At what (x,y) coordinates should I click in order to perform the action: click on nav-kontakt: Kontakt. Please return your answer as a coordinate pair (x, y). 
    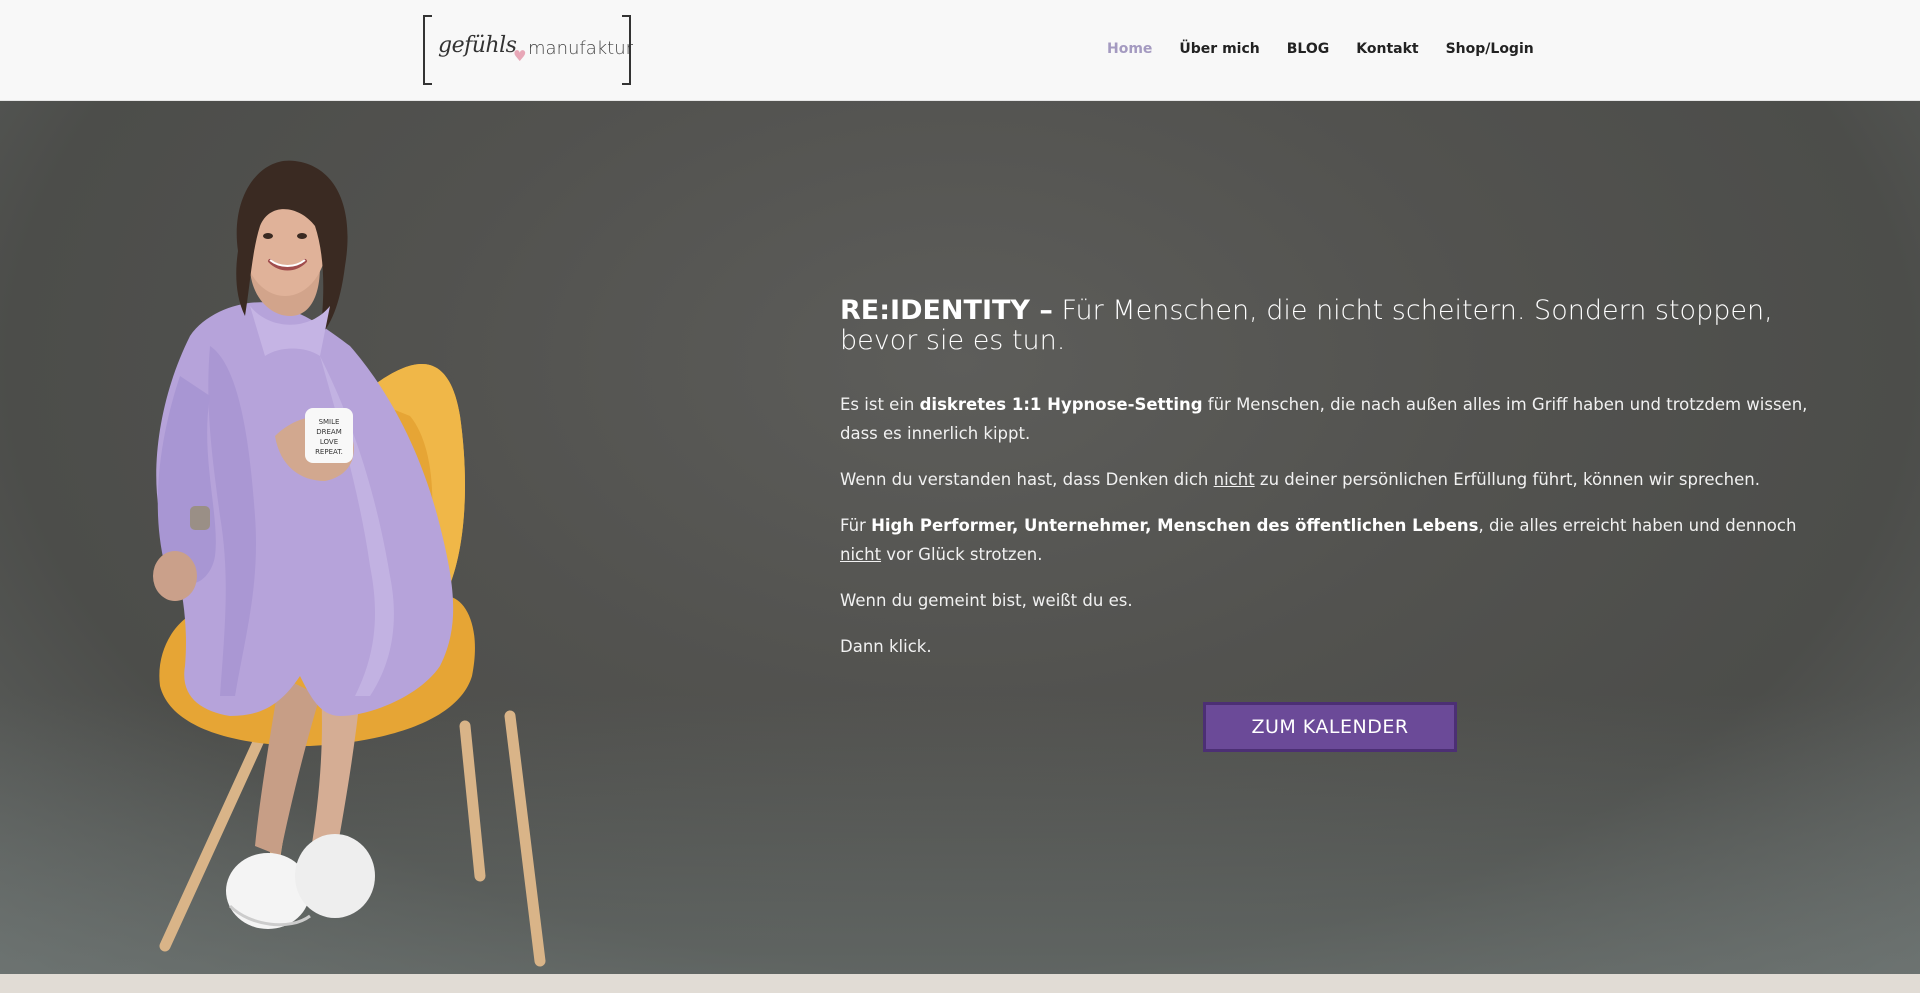
    Looking at the image, I should click on (1387, 49).